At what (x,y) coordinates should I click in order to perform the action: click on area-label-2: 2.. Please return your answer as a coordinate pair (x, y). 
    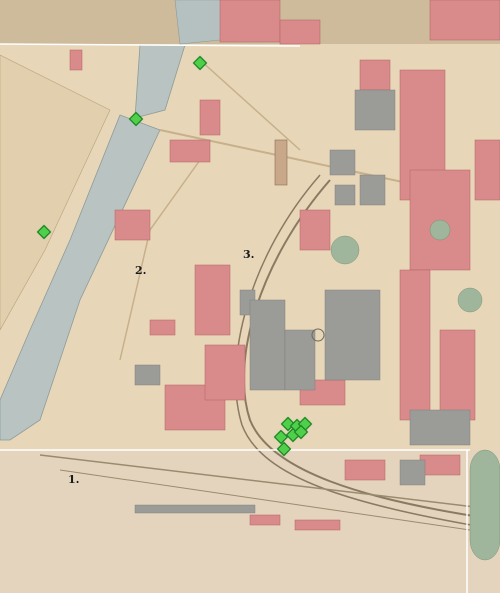
    Looking at the image, I should click on (141, 270).